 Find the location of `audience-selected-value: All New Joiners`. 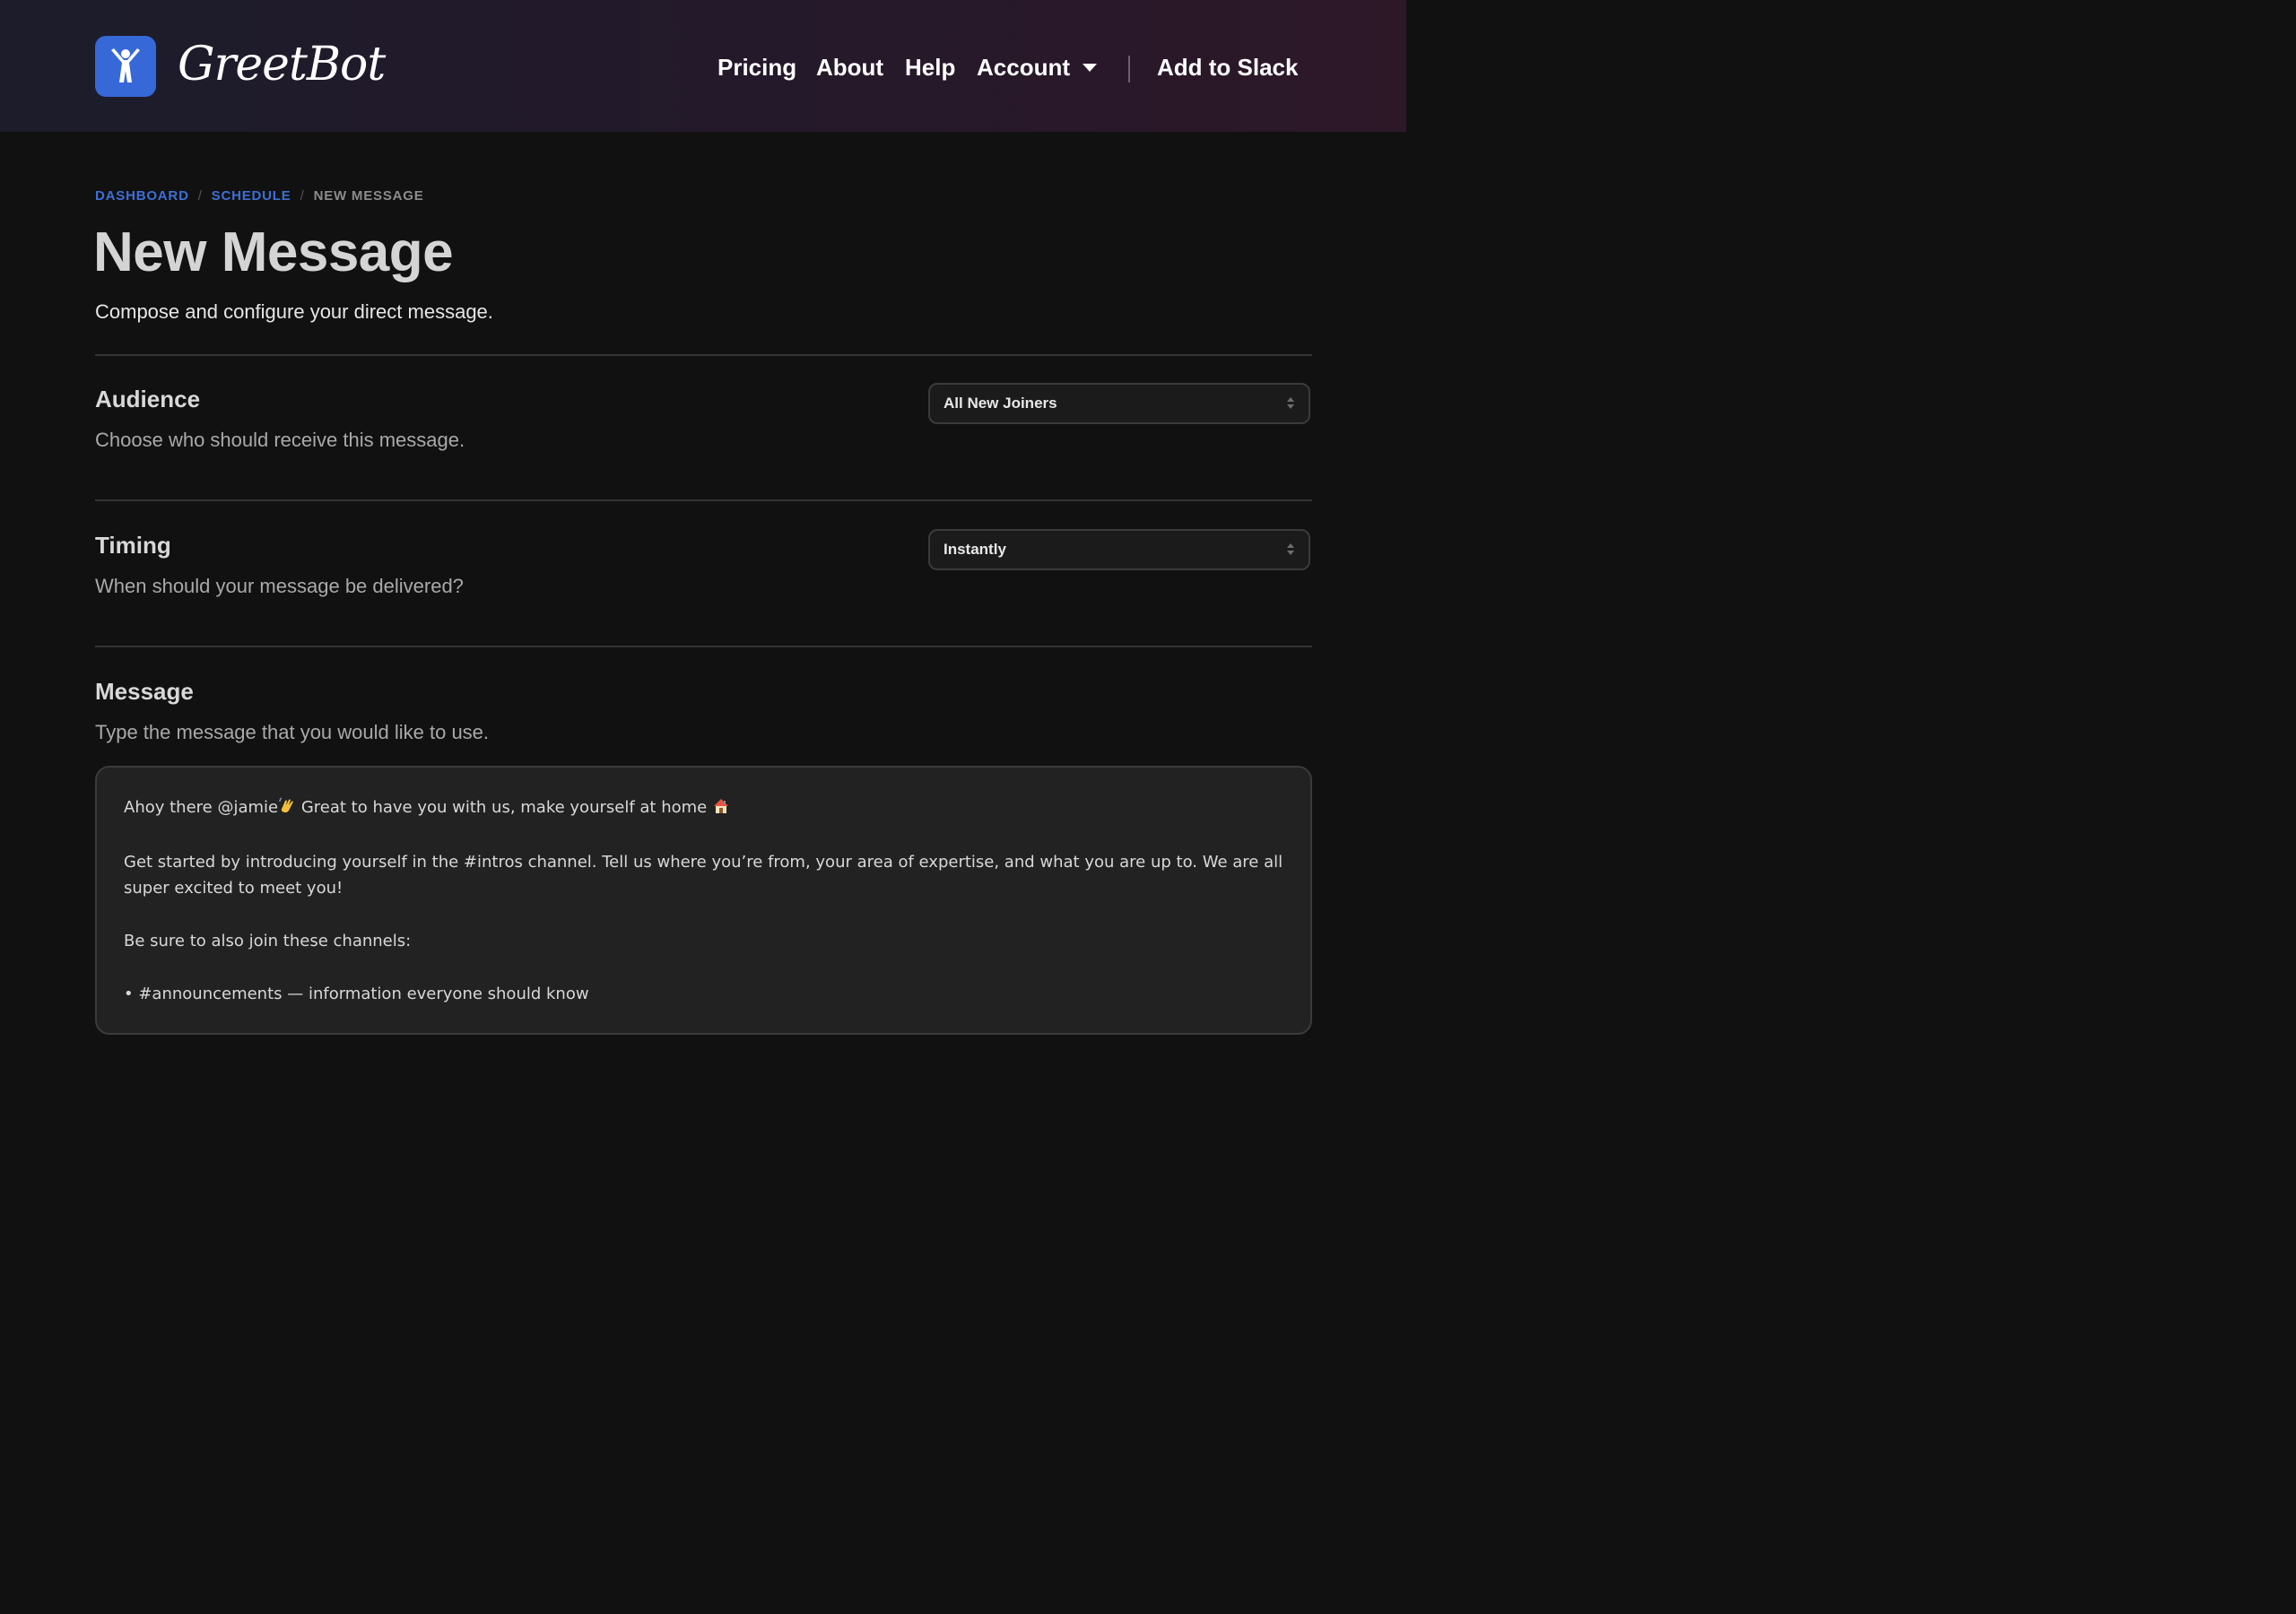

audience-selected-value: All New Joiners is located at coordinates (1000, 403).